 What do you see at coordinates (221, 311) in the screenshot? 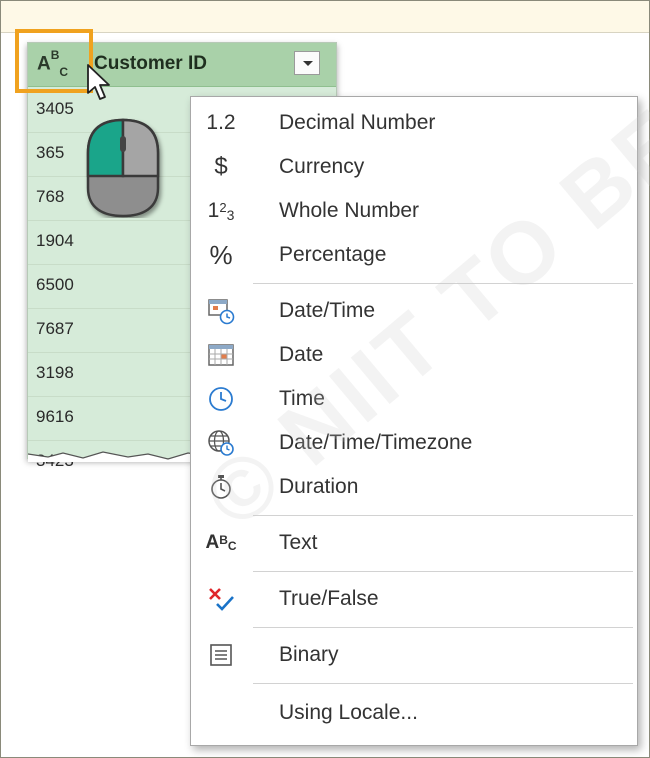
I see `date-time-icon` at bounding box center [221, 311].